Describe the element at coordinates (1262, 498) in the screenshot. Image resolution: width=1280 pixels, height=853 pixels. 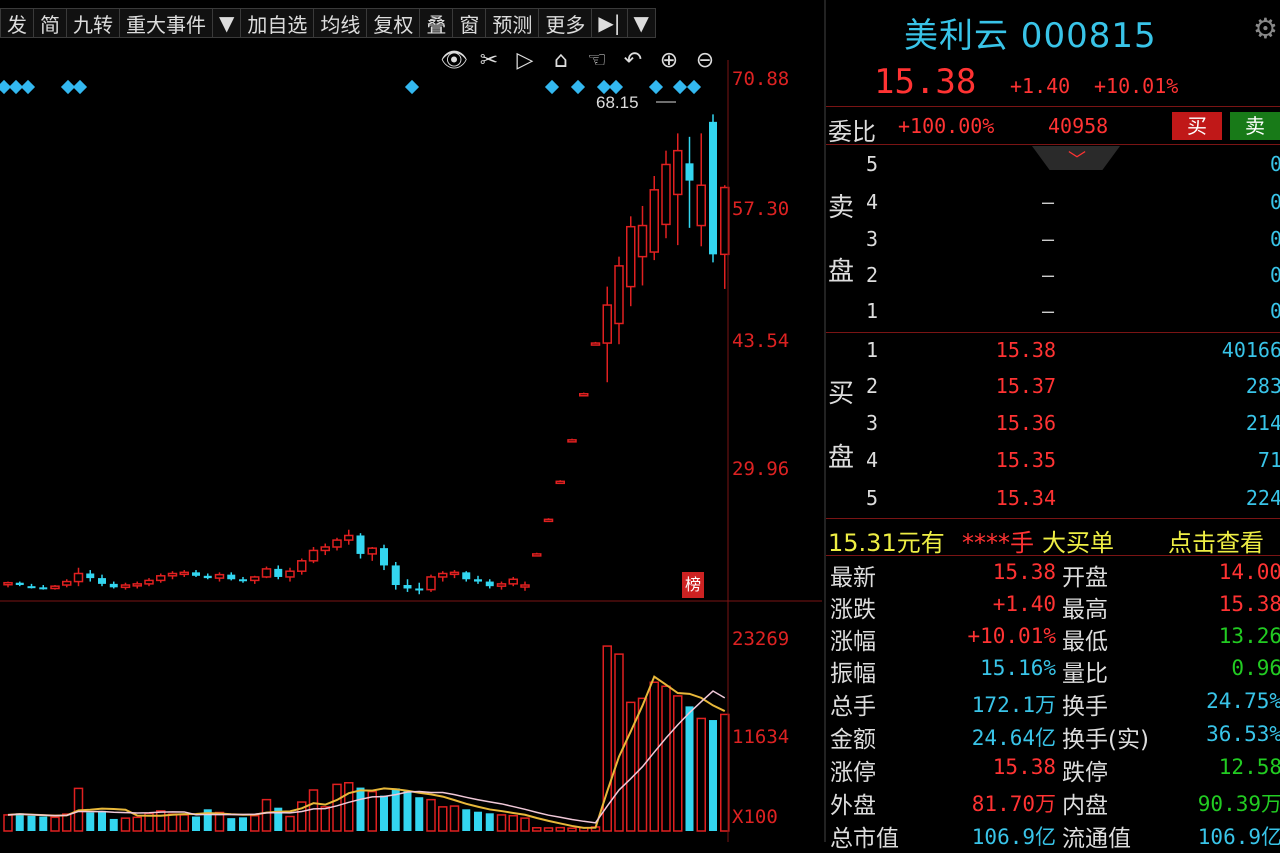
I see `bid-volume: 224` at that location.